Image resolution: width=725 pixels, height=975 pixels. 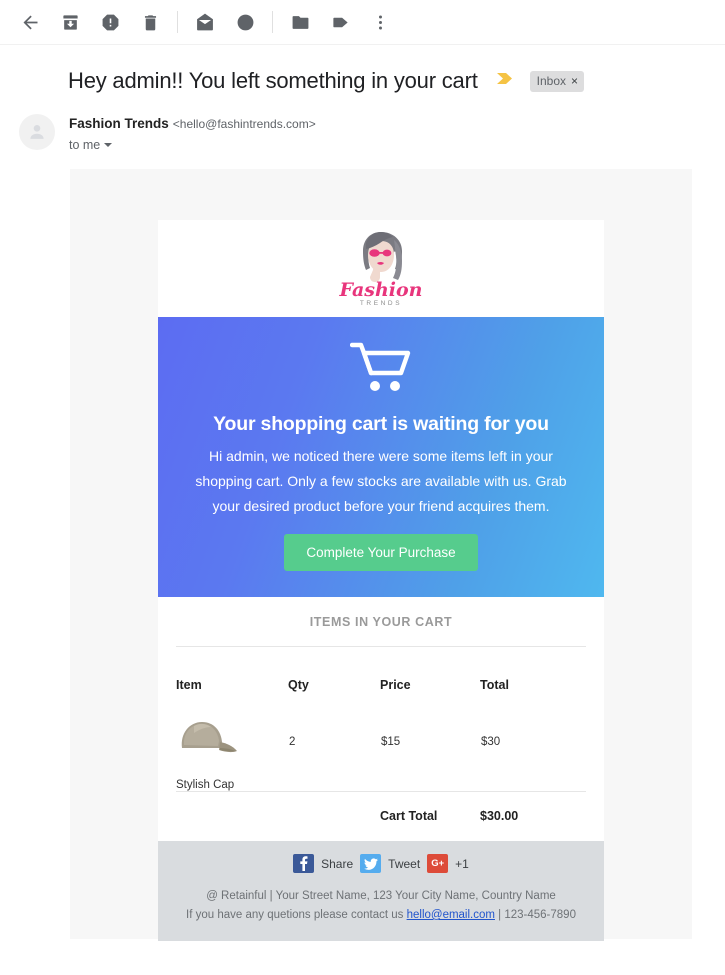 I want to click on important-marker-button, so click(x=504, y=81).